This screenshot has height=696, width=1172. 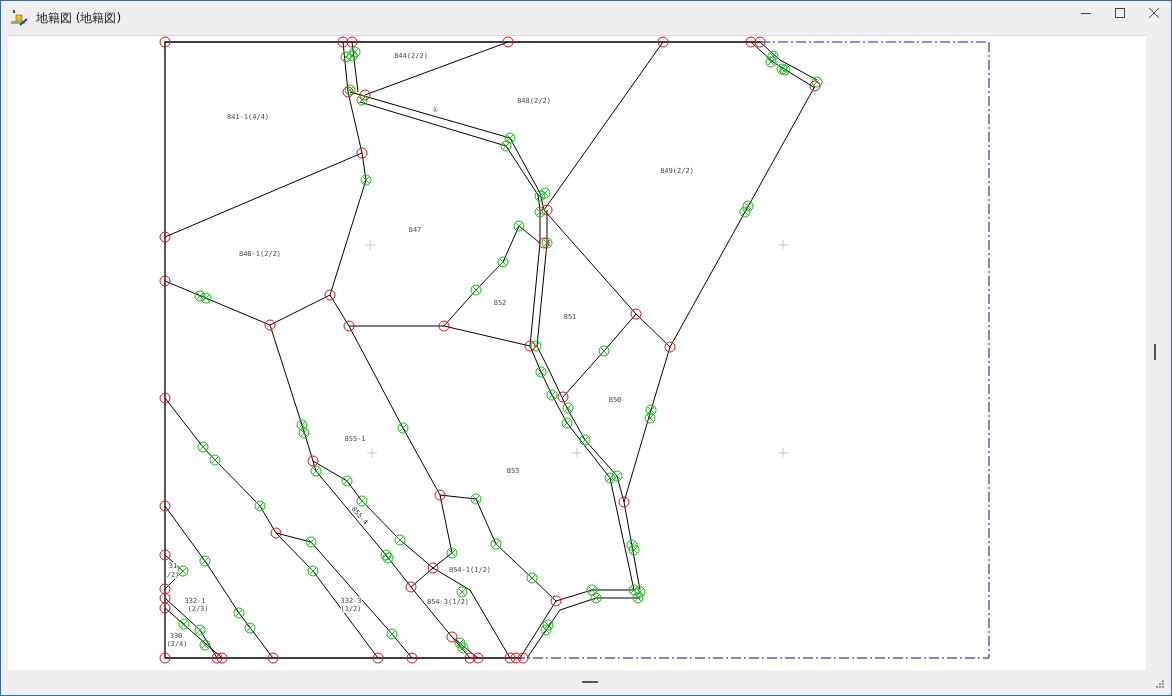 I want to click on close-icon, so click(x=1154, y=13).